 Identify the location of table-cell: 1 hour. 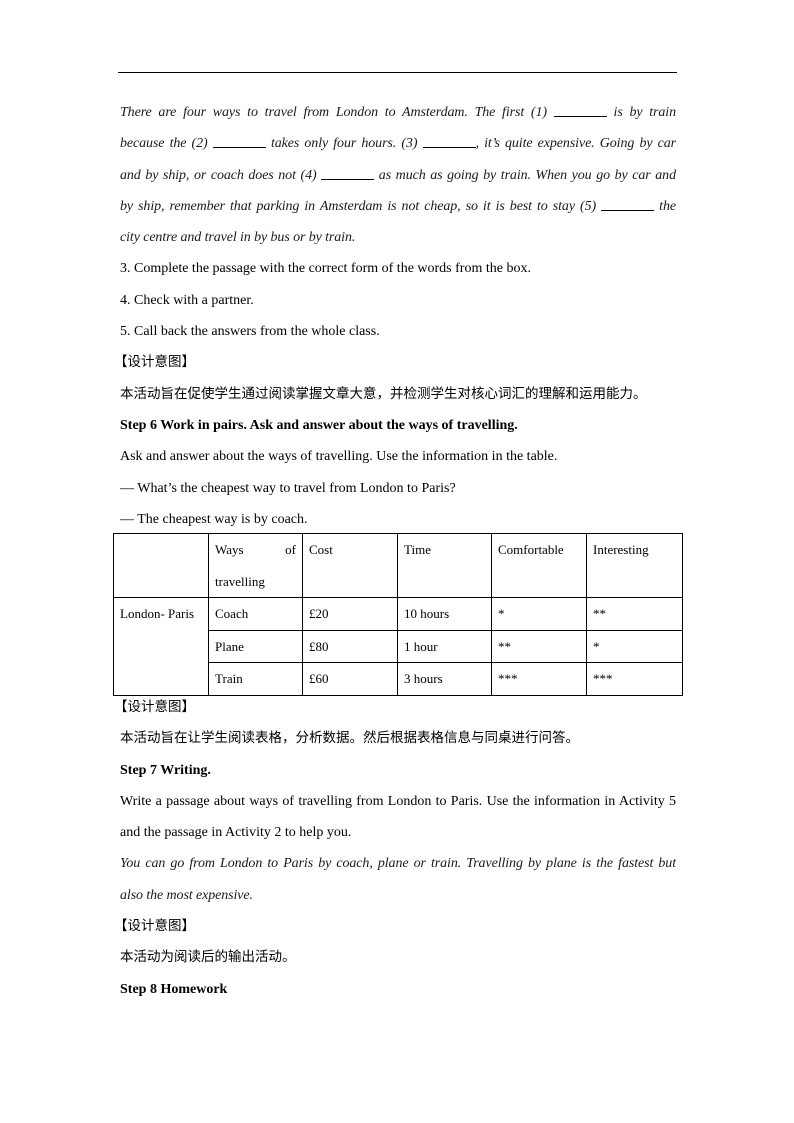
(444, 646).